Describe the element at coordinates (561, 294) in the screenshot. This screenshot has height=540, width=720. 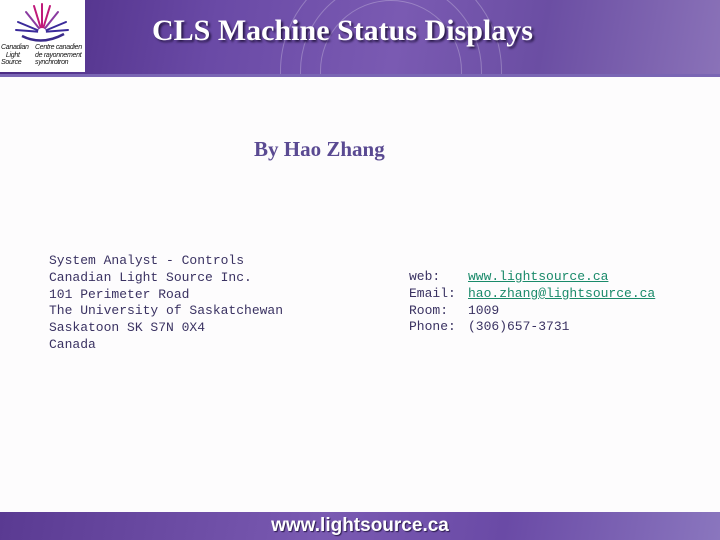
I see `email-link: hao.zhang@lightsource.ca` at that location.